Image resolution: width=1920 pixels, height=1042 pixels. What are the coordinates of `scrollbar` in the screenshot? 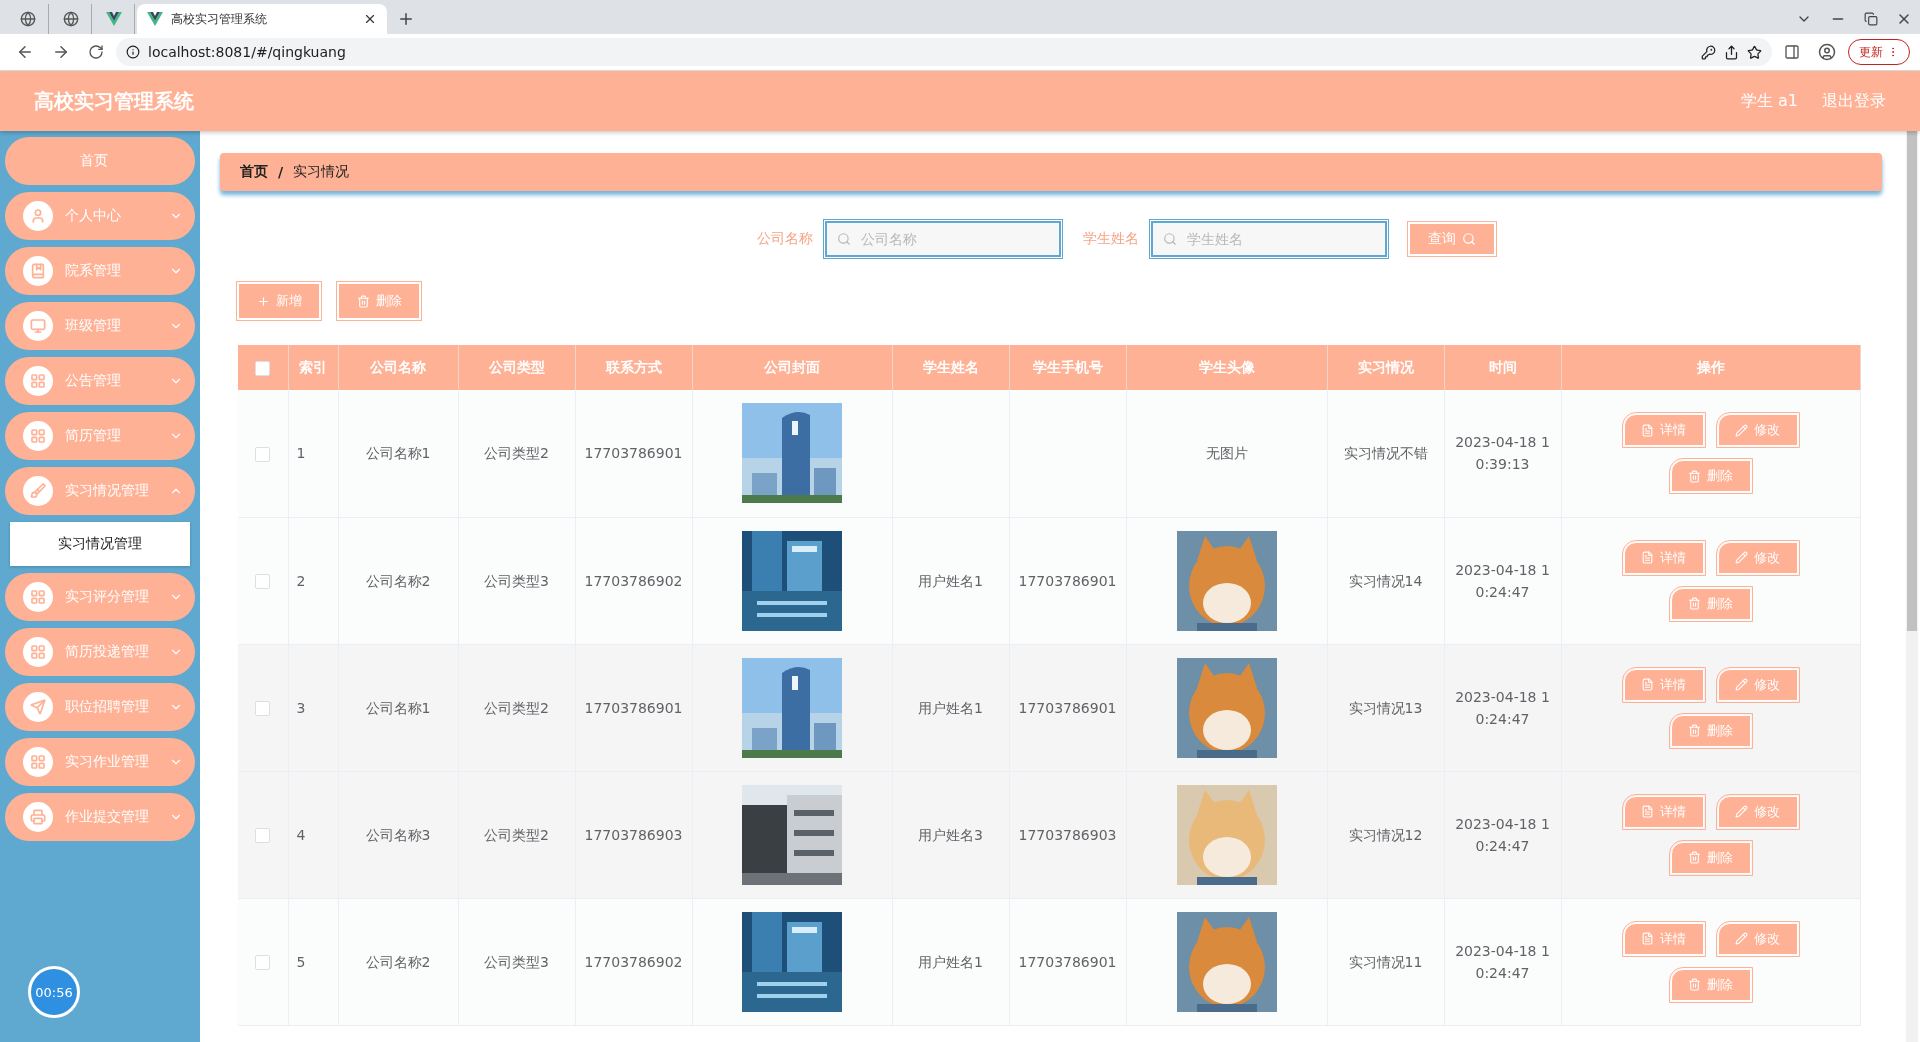 It's located at (1912, 586).